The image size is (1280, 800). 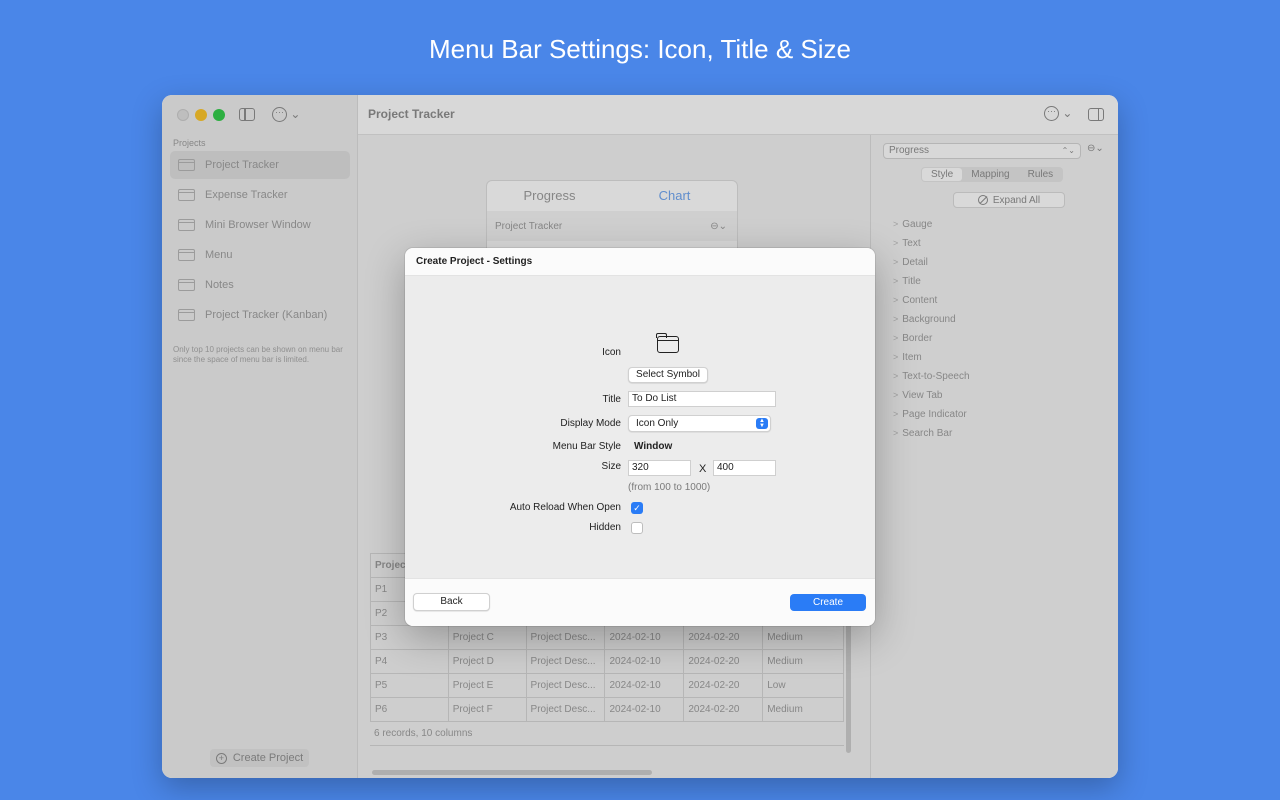 I want to click on banner-title: Menu Bar Settings: Icon, Title & Size, so click(x=640, y=49).